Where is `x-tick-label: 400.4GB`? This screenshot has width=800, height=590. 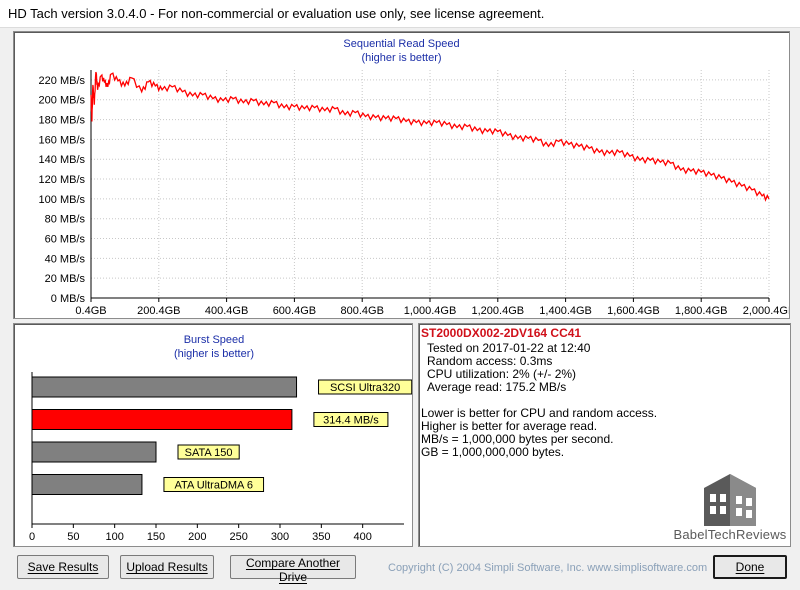
x-tick-label: 400.4GB is located at coordinates (226, 311).